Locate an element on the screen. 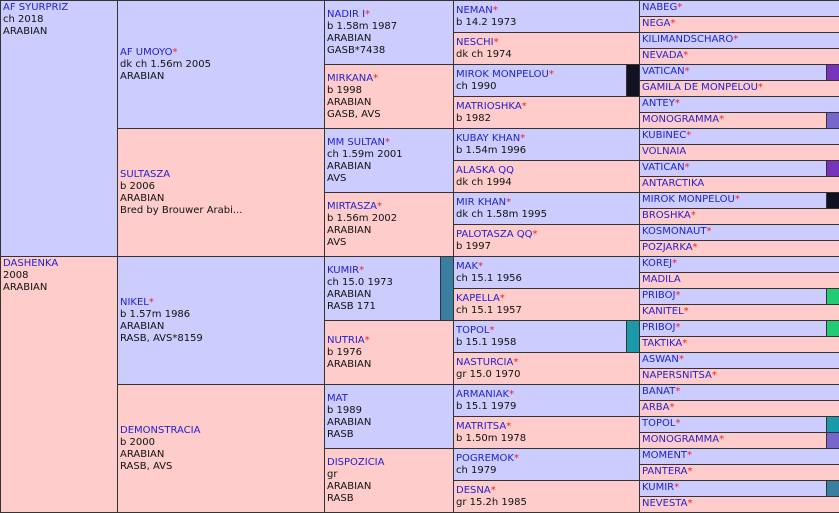  pedigree-cell-gen5: ANTARCTIKA is located at coordinates (739, 184).